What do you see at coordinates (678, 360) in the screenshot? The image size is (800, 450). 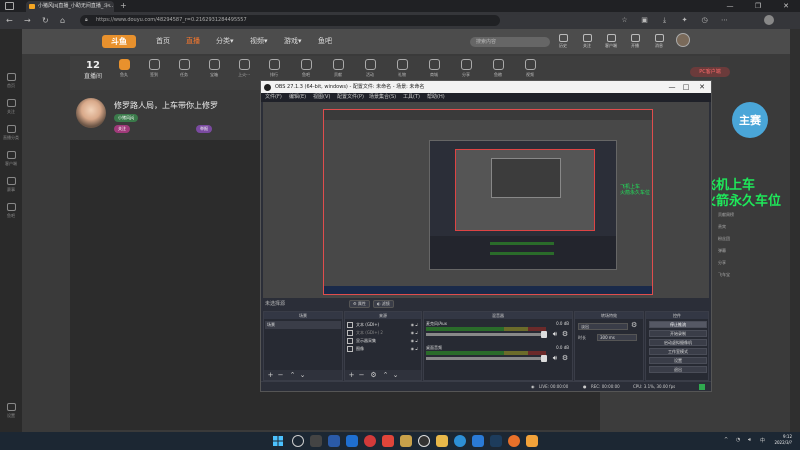 I see `settings-button: 设置` at bounding box center [678, 360].